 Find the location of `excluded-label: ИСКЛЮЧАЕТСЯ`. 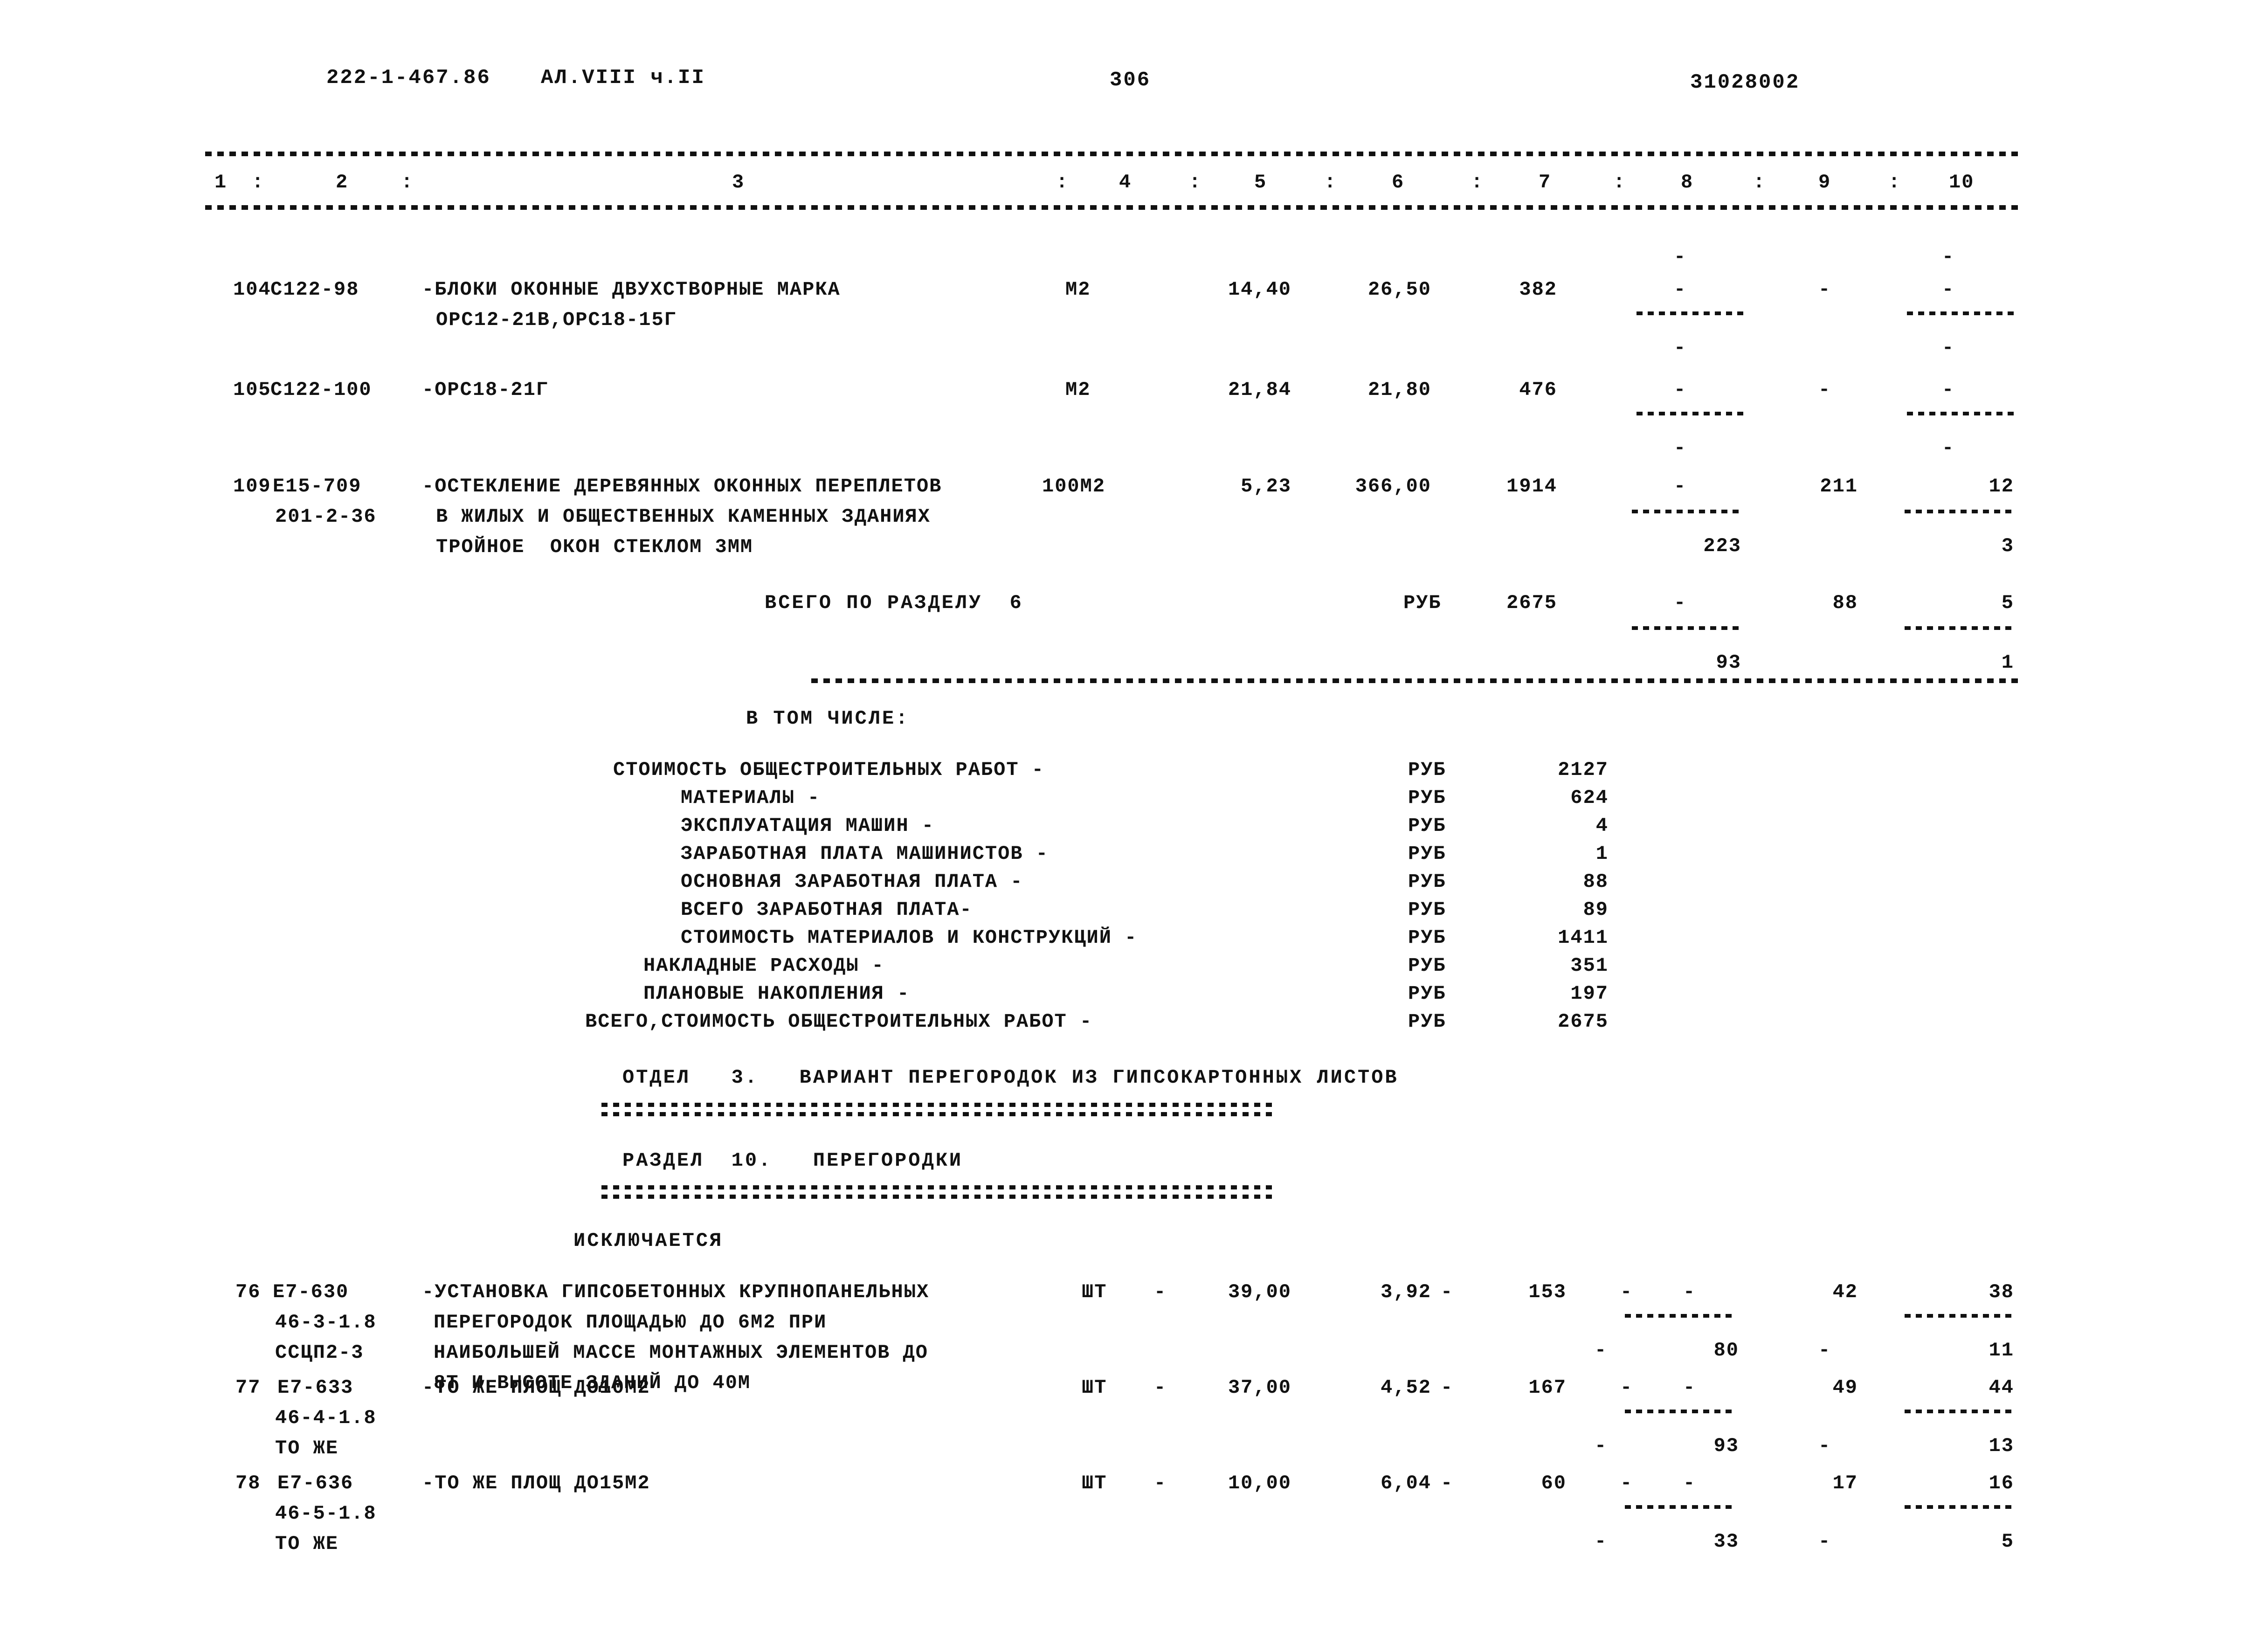

excluded-label: ИСКЛЮЧАЕТСЯ is located at coordinates (648, 1241).